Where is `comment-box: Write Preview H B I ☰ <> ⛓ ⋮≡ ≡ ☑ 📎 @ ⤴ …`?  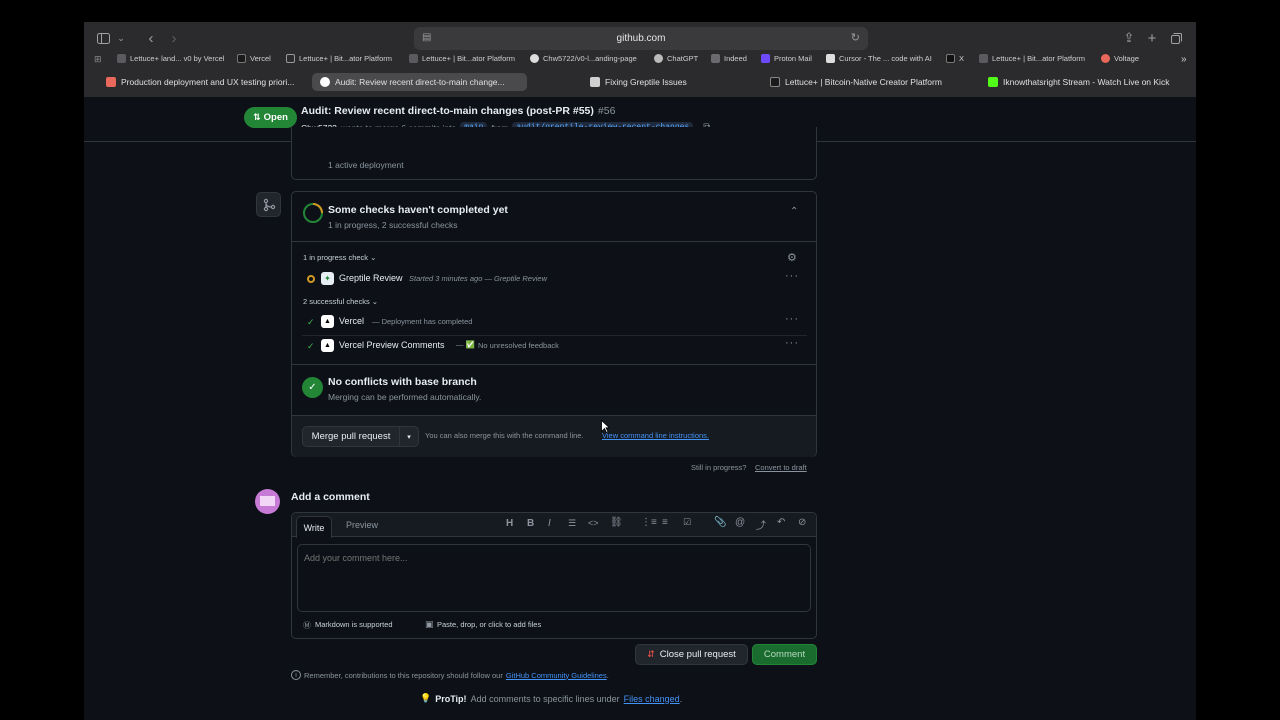 comment-box: Write Preview H B I ☰ <> ⛓ ⋮≡ ≡ ☑ 📎 @ ⤴ … is located at coordinates (554, 575).